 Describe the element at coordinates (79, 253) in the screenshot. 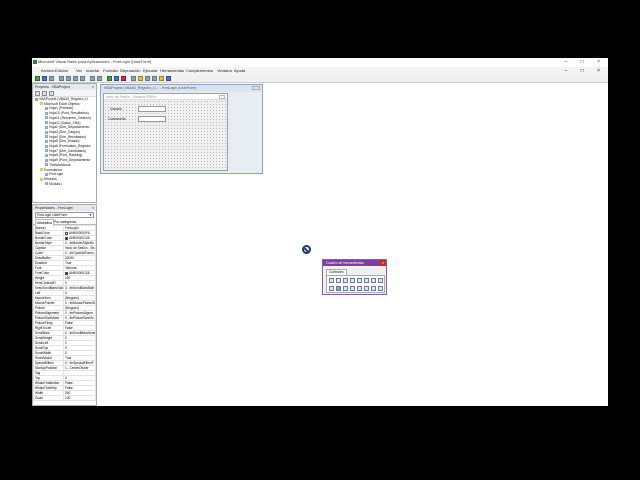

I see `property-value-cell: 0 - fmCycleAllForms` at that location.